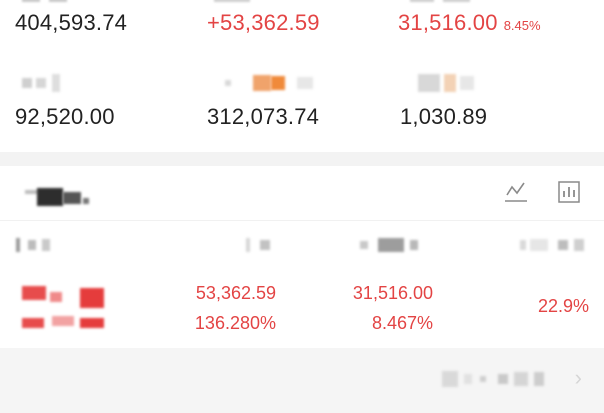 The width and height of the screenshot is (604, 413). What do you see at coordinates (563, 306) in the screenshot?
I see `holding-position-ratio: 22.9%` at bounding box center [563, 306].